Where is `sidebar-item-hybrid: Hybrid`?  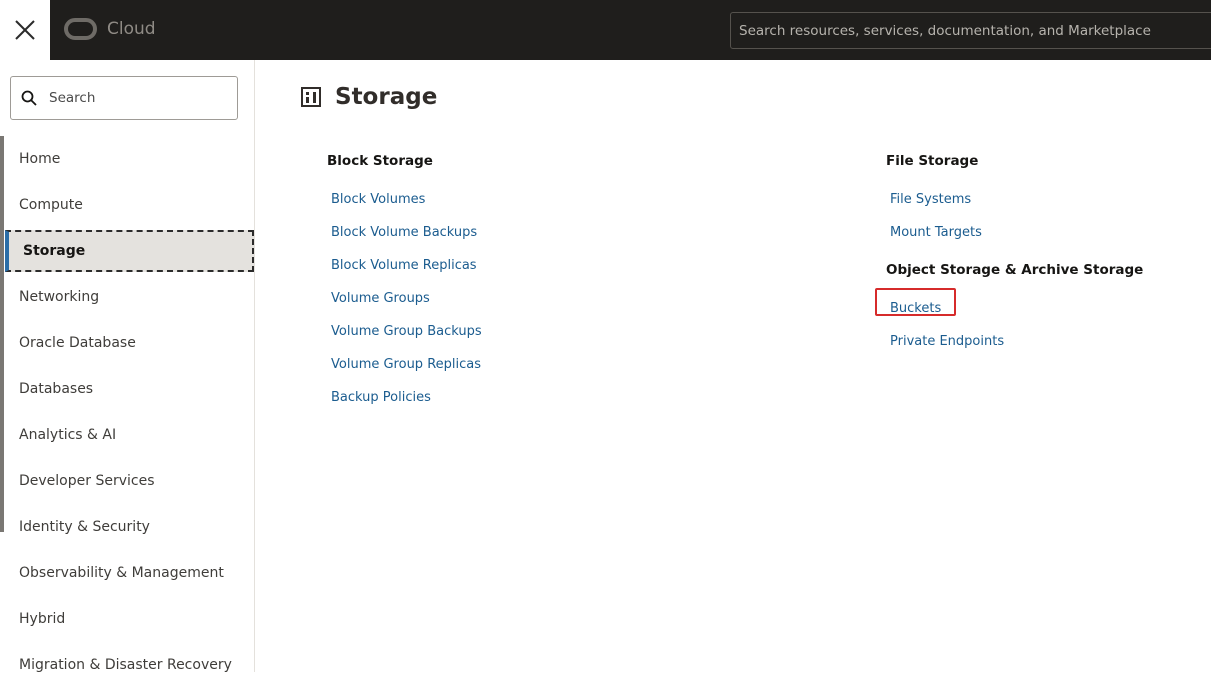
sidebar-item-hybrid: Hybrid is located at coordinates (127, 619).